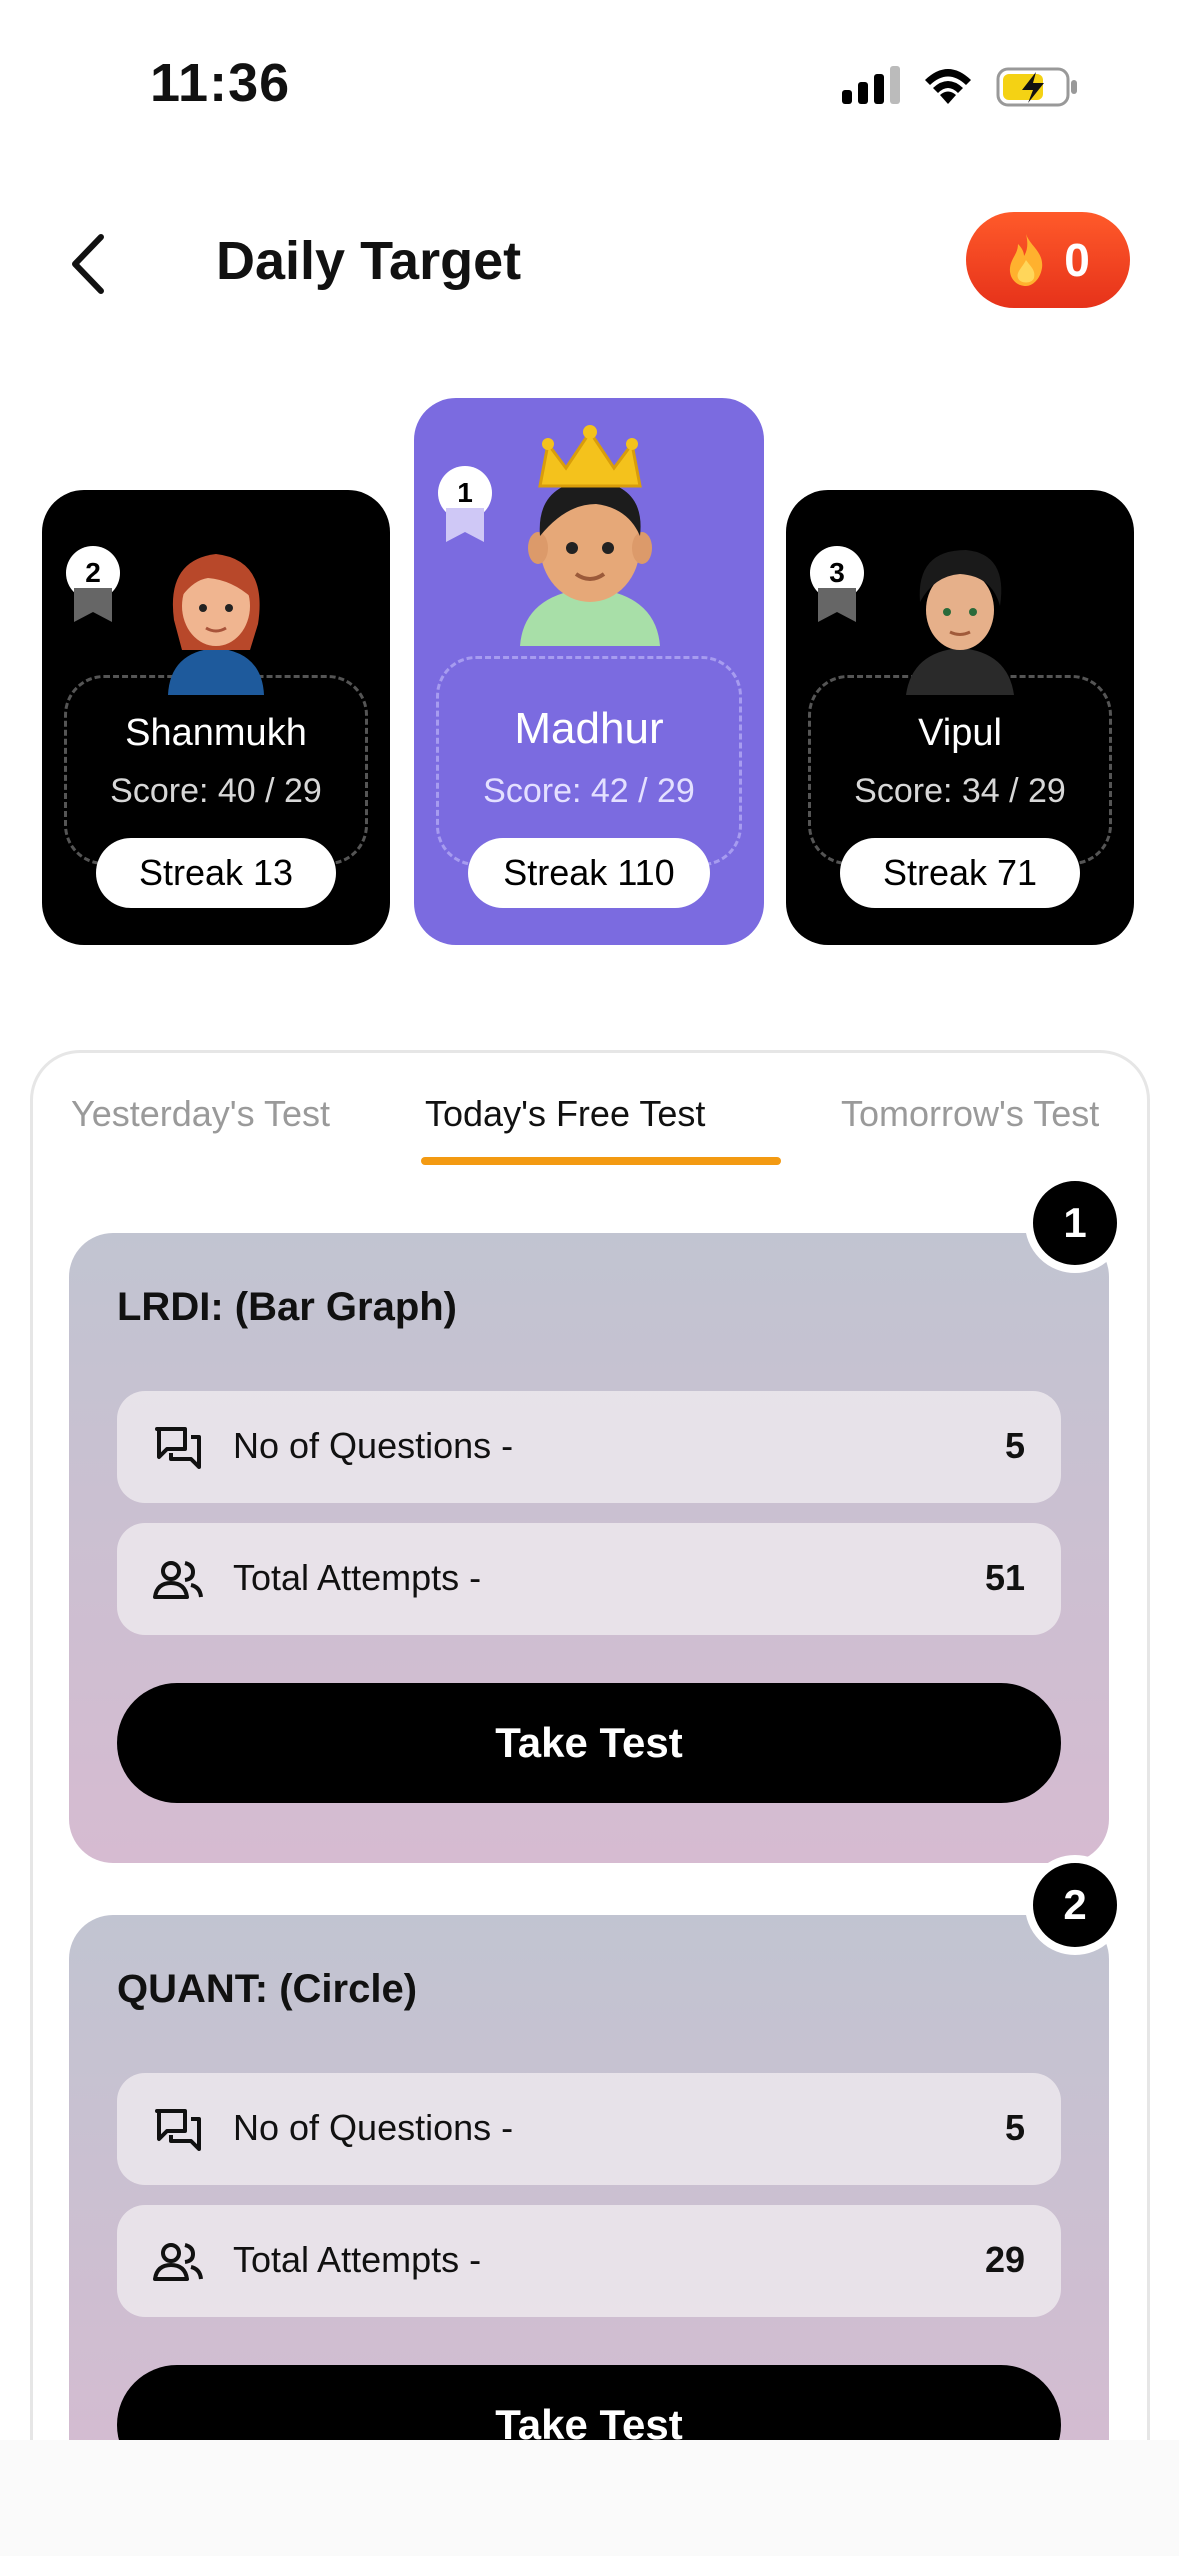  Describe the element at coordinates (589, 1743) in the screenshot. I see `take-test-button: Take Test` at that location.